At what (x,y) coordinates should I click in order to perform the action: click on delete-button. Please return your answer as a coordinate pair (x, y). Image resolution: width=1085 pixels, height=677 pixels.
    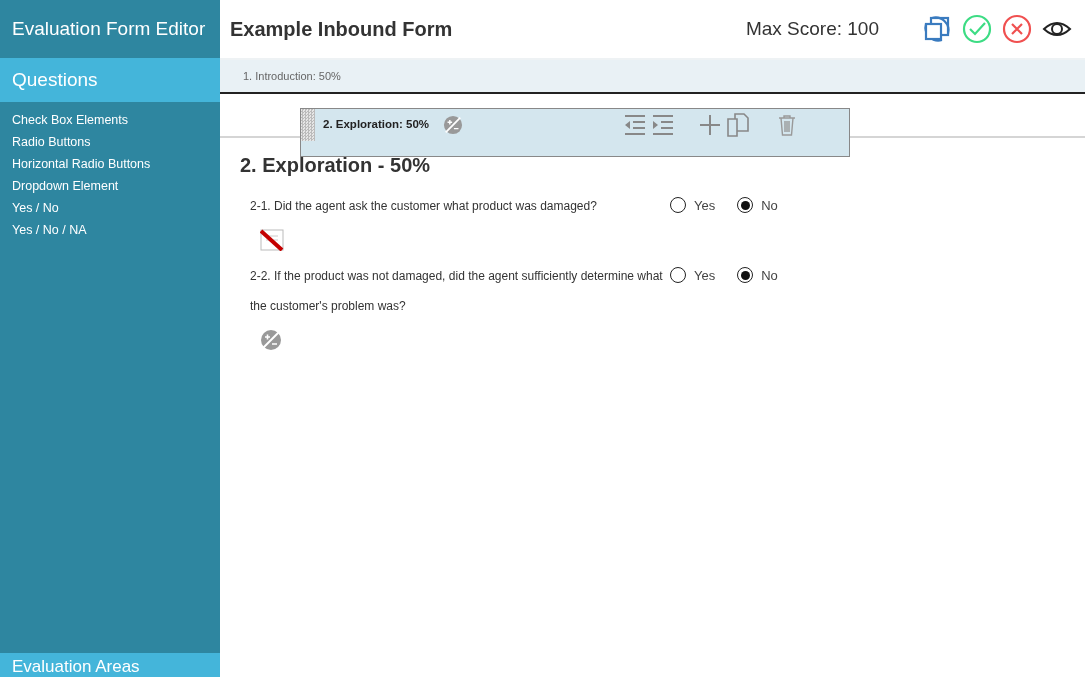
    Looking at the image, I should click on (787, 125).